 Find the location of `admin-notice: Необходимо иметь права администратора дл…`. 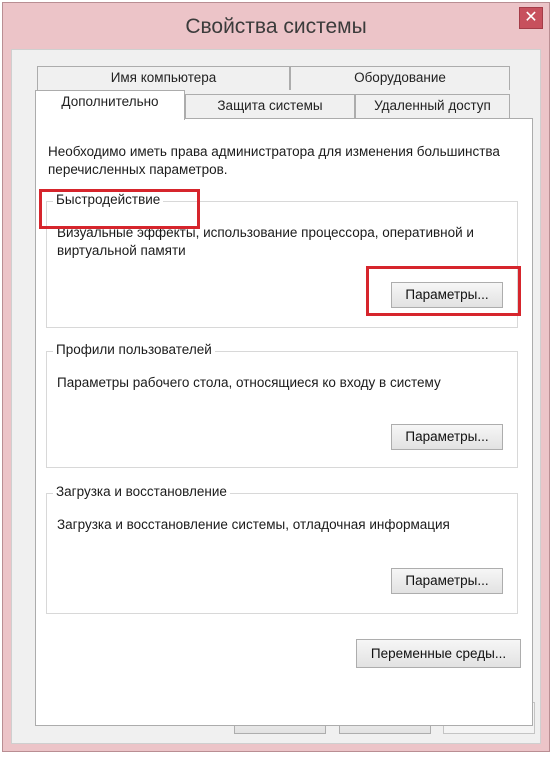

admin-notice: Необходимо иметь права администратора дл… is located at coordinates (274, 160).